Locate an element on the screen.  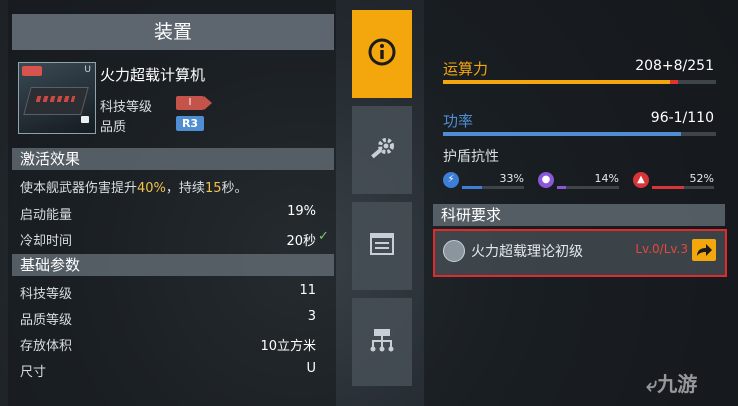
shield-value: 52% is located at coordinates (701, 178).